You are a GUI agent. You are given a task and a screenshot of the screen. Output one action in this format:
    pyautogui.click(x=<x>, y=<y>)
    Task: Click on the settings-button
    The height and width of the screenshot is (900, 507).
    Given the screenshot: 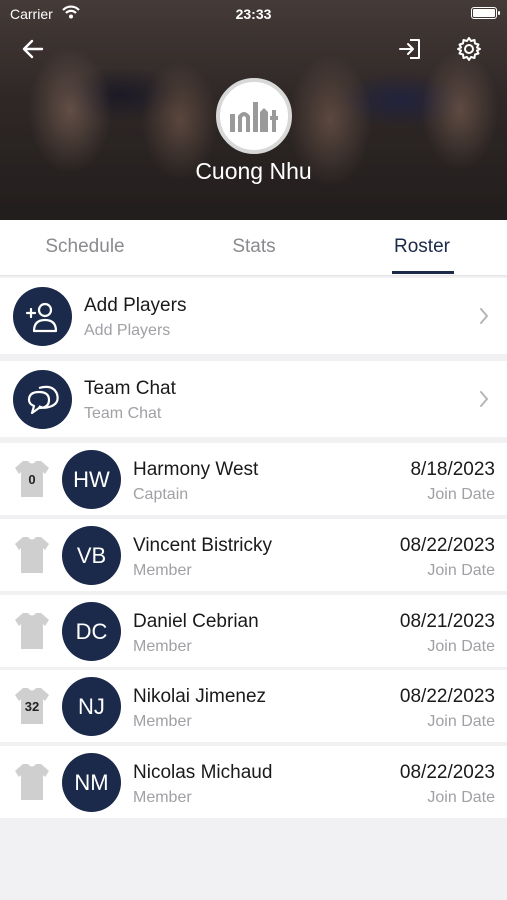 What is the action you would take?
    pyautogui.click(x=469, y=49)
    